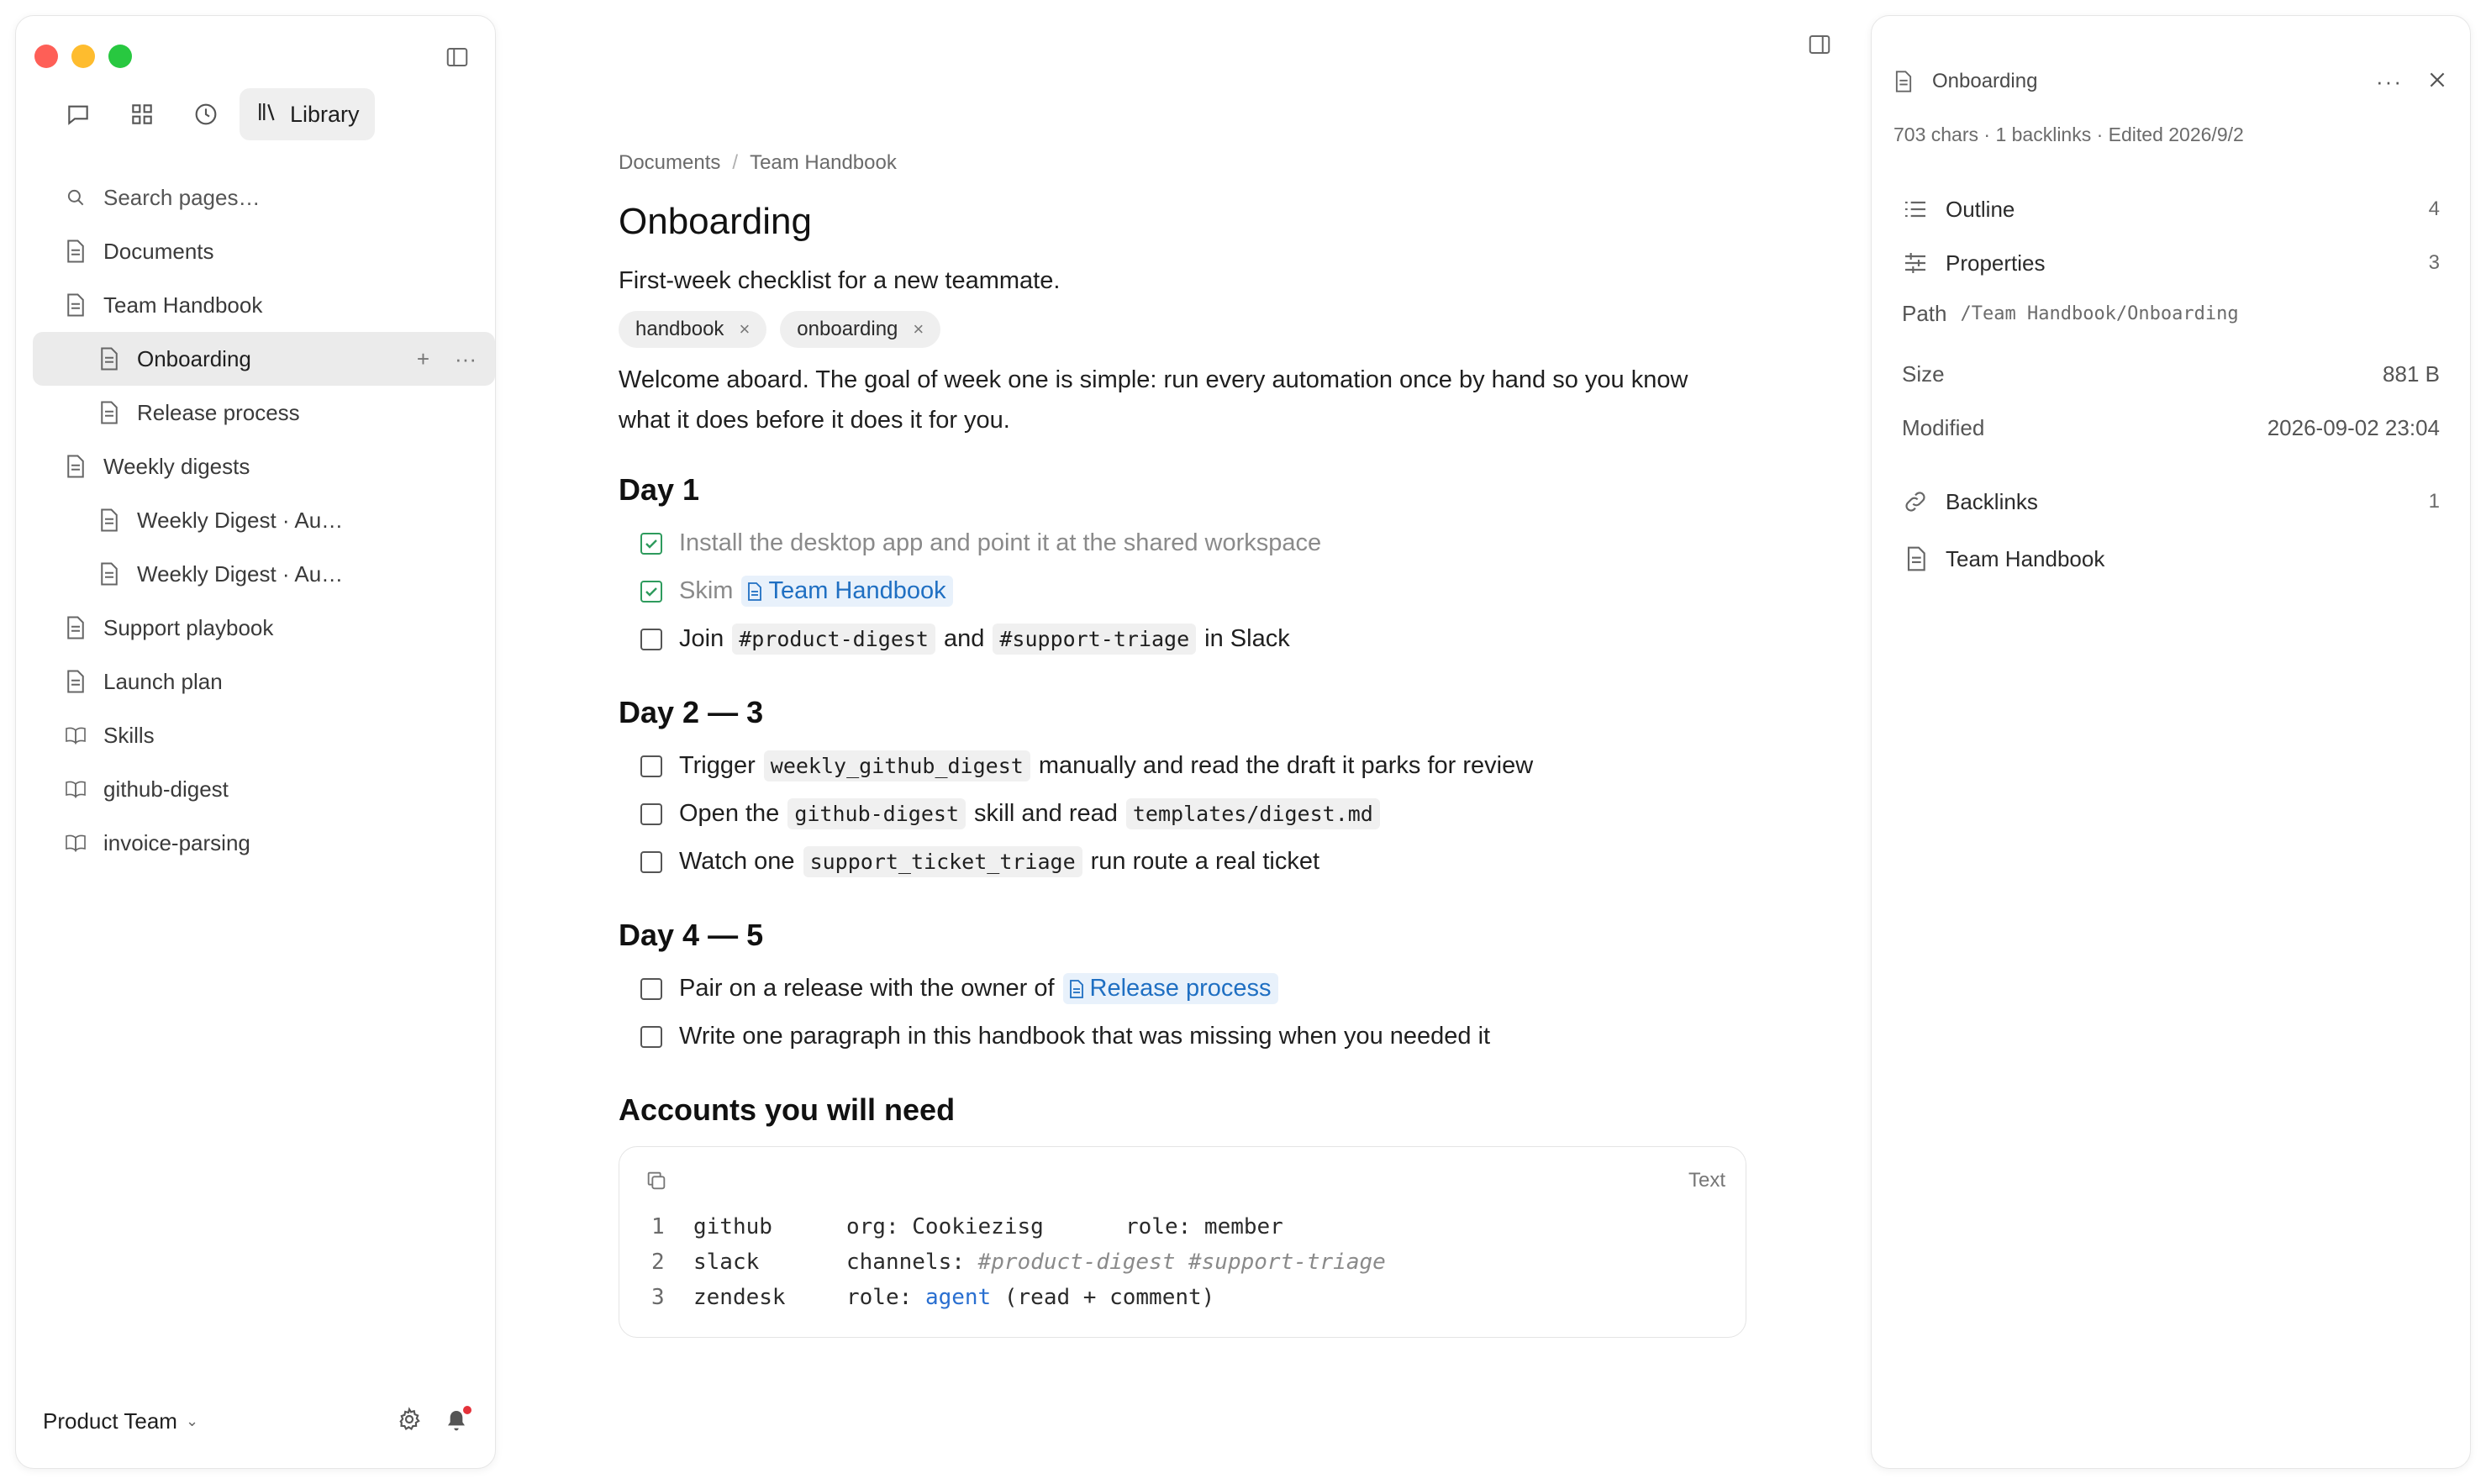 This screenshot has width=2486, height=1484. What do you see at coordinates (2171, 263) in the screenshot?
I see `properties-section: Properties 3` at bounding box center [2171, 263].